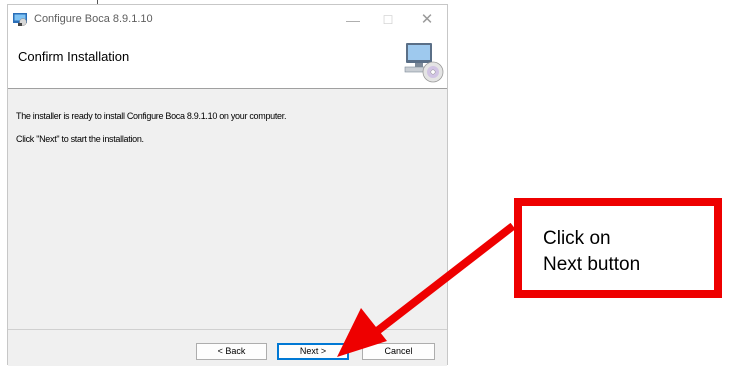 The width and height of the screenshot is (736, 368). I want to click on annotation-callout: Click on Next button, so click(618, 248).